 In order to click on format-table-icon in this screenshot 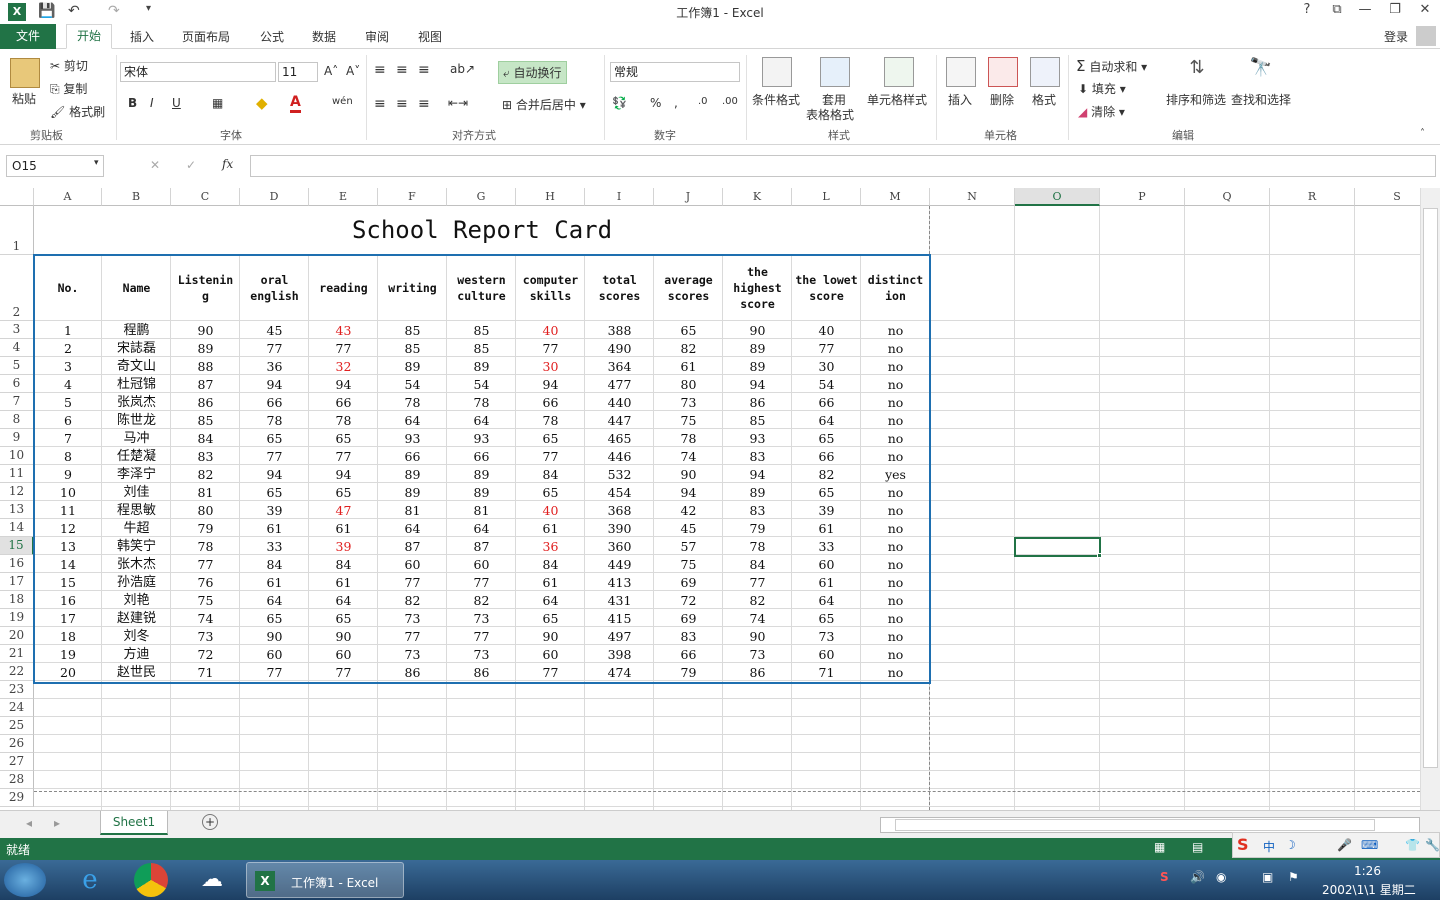, I will do `click(835, 72)`.